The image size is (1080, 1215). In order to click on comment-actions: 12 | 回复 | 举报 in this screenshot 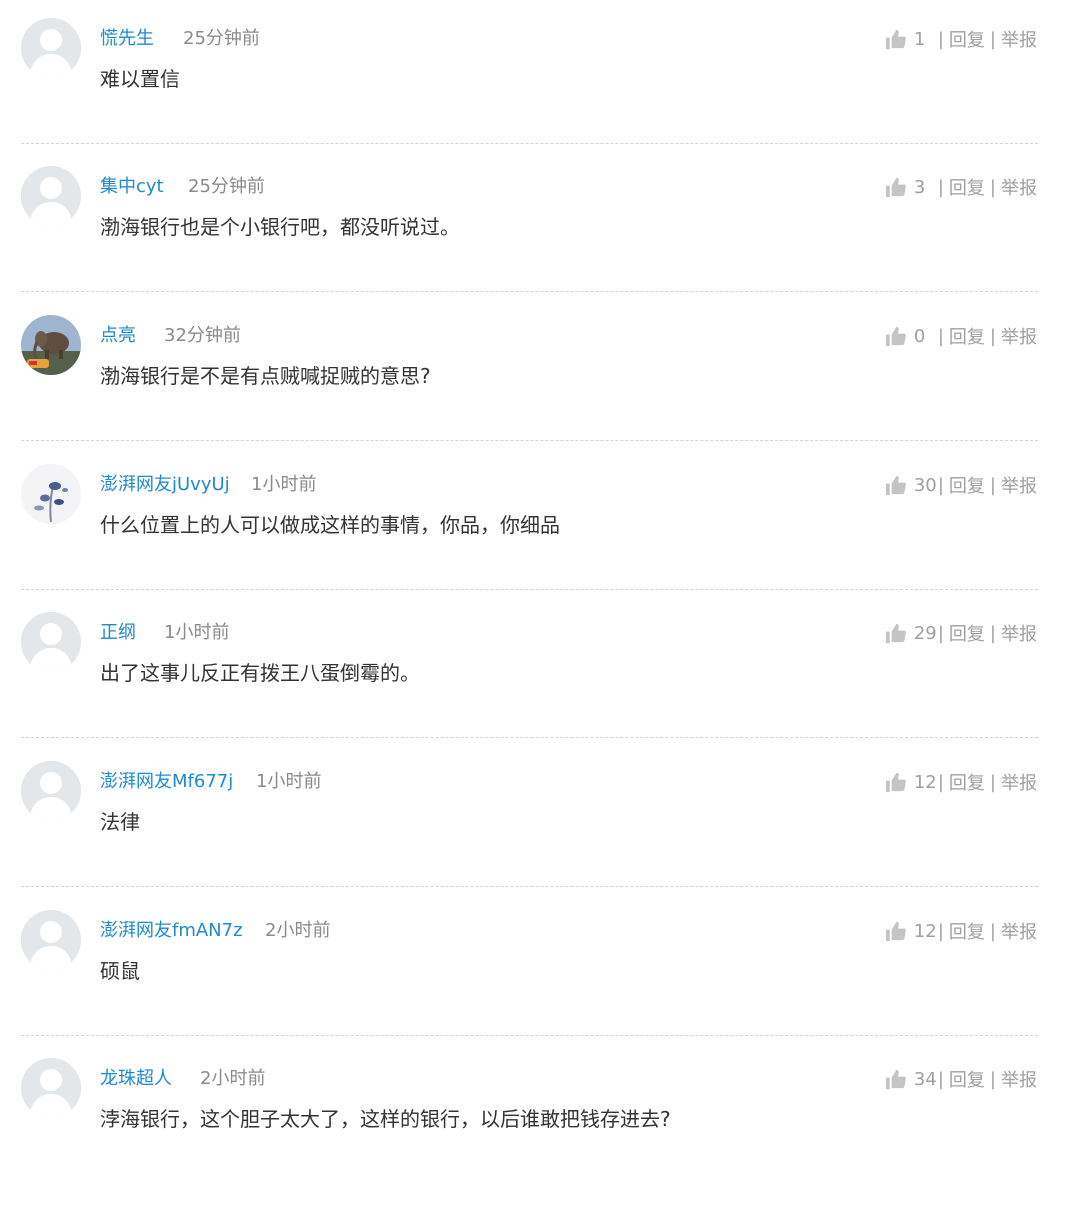, I will do `click(960, 931)`.